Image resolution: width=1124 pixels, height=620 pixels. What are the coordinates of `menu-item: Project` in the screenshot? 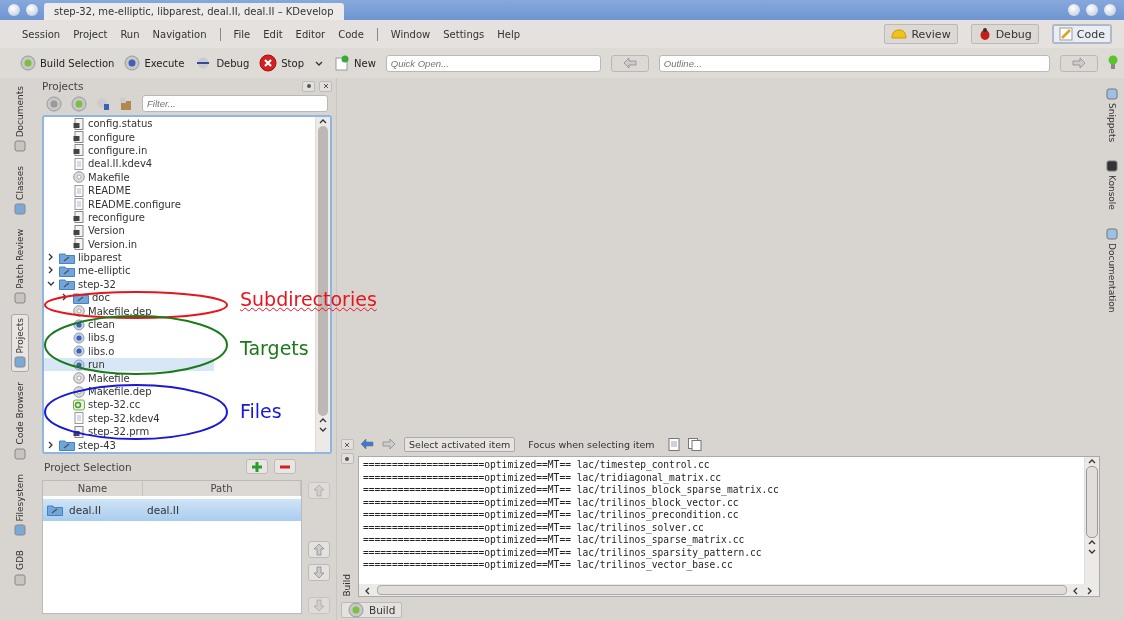 It's located at (90, 34).